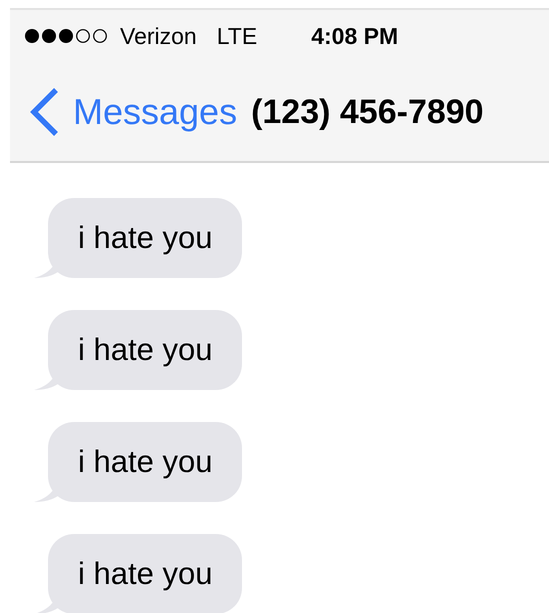 Image resolution: width=549 pixels, height=613 pixels. What do you see at coordinates (354, 36) in the screenshot?
I see `status-time: 4:08 PM` at bounding box center [354, 36].